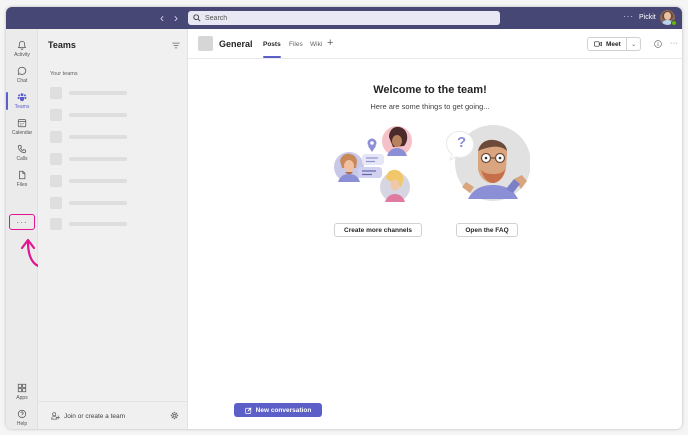  Describe the element at coordinates (64, 74) in the screenshot. I see `your-teams-heading: Your teams` at that location.